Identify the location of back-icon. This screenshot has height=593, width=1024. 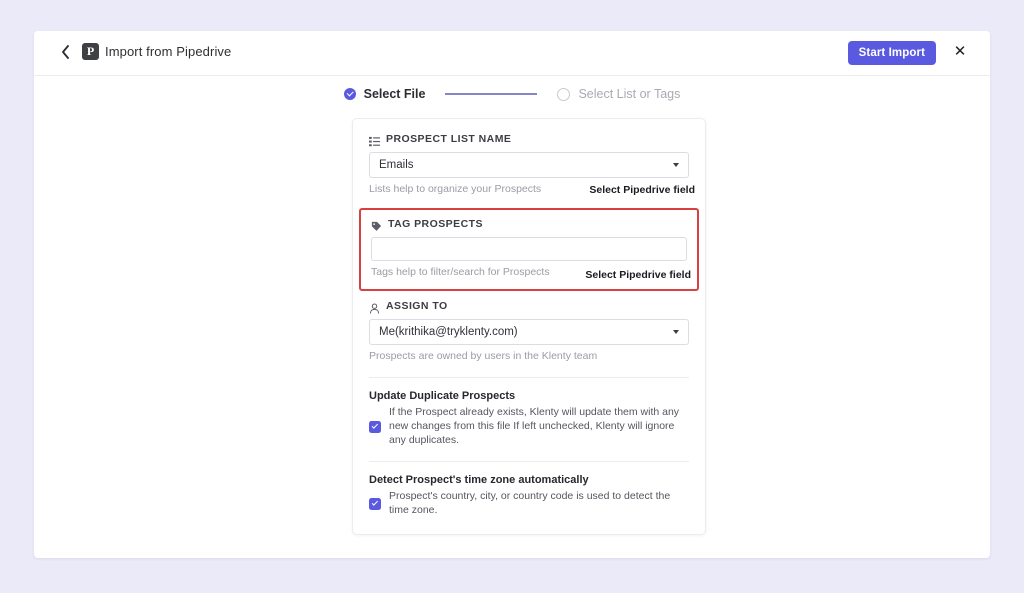
(65, 52).